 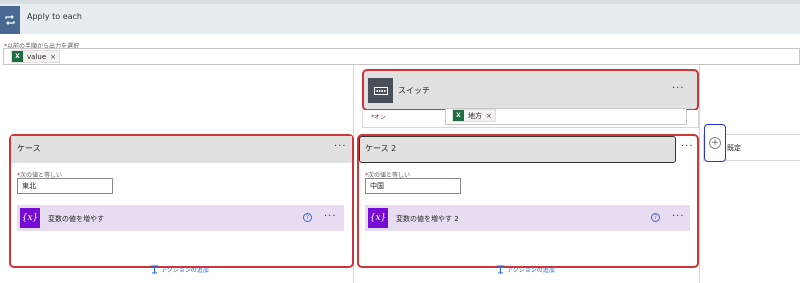 I want to click on region-token: X 地方 ×, so click(x=474, y=115).